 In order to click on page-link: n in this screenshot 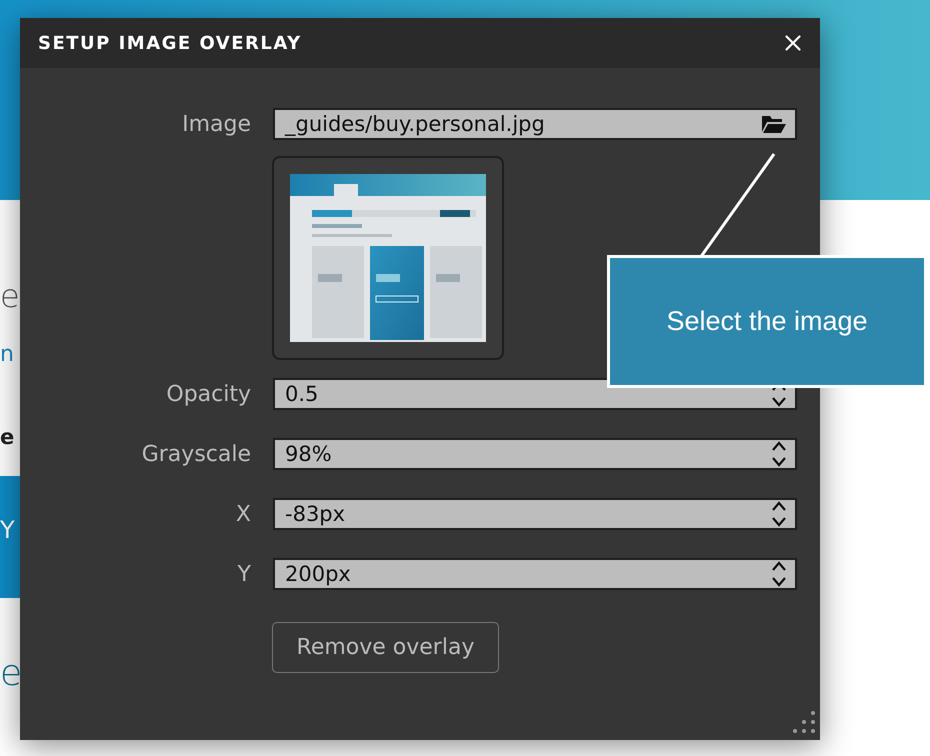, I will do `click(10, 355)`.